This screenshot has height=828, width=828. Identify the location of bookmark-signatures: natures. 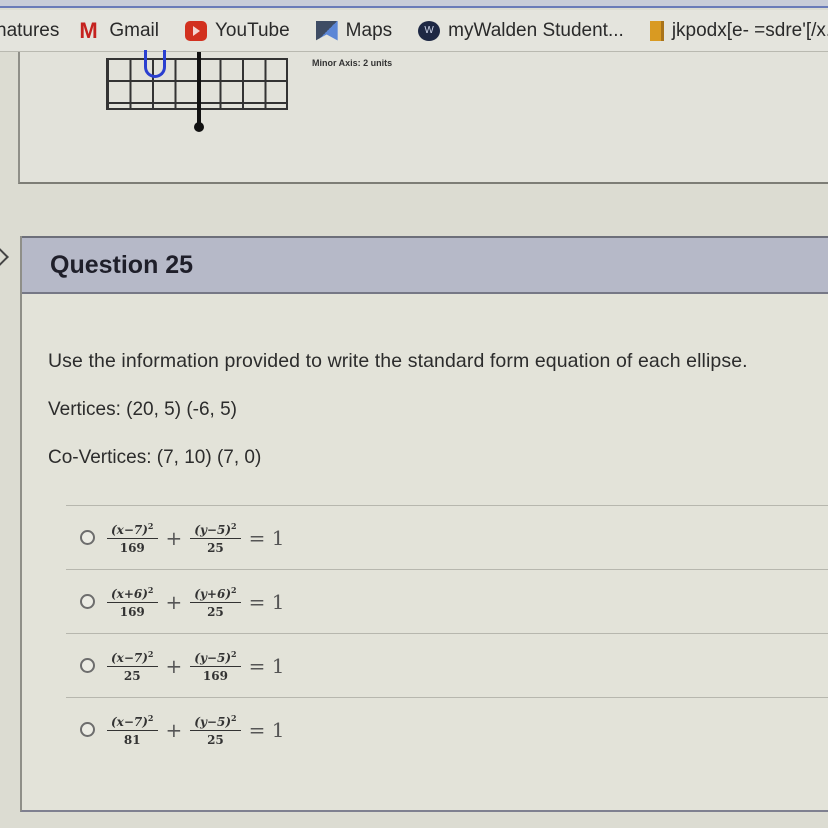
(29, 31).